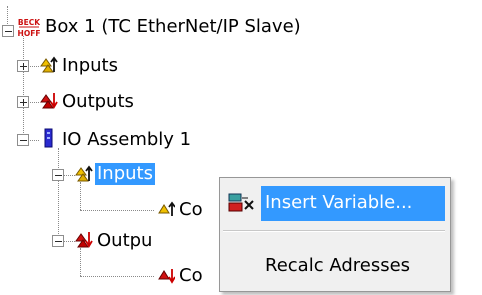 This screenshot has width=482, height=295. Describe the element at coordinates (98, 102) in the screenshot. I see `tree-item-outputs: Outputs` at that location.